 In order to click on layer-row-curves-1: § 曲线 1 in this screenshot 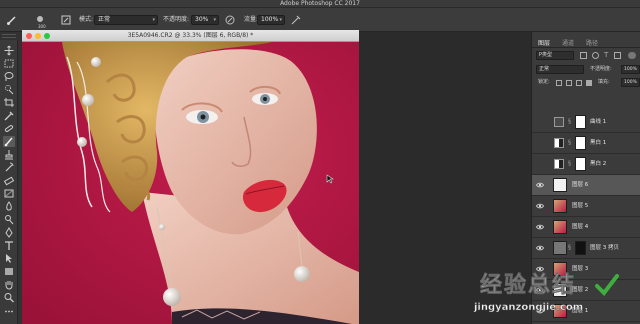, I will do `click(586, 122)`.